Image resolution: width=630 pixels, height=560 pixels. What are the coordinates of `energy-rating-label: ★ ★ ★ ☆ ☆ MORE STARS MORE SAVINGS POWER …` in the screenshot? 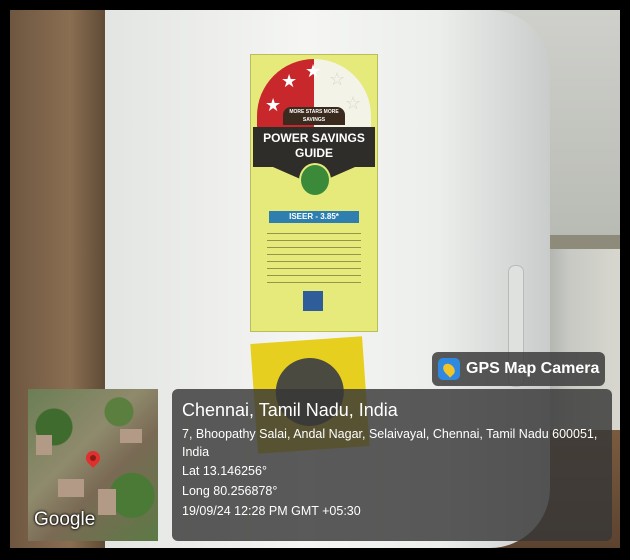 It's located at (314, 193).